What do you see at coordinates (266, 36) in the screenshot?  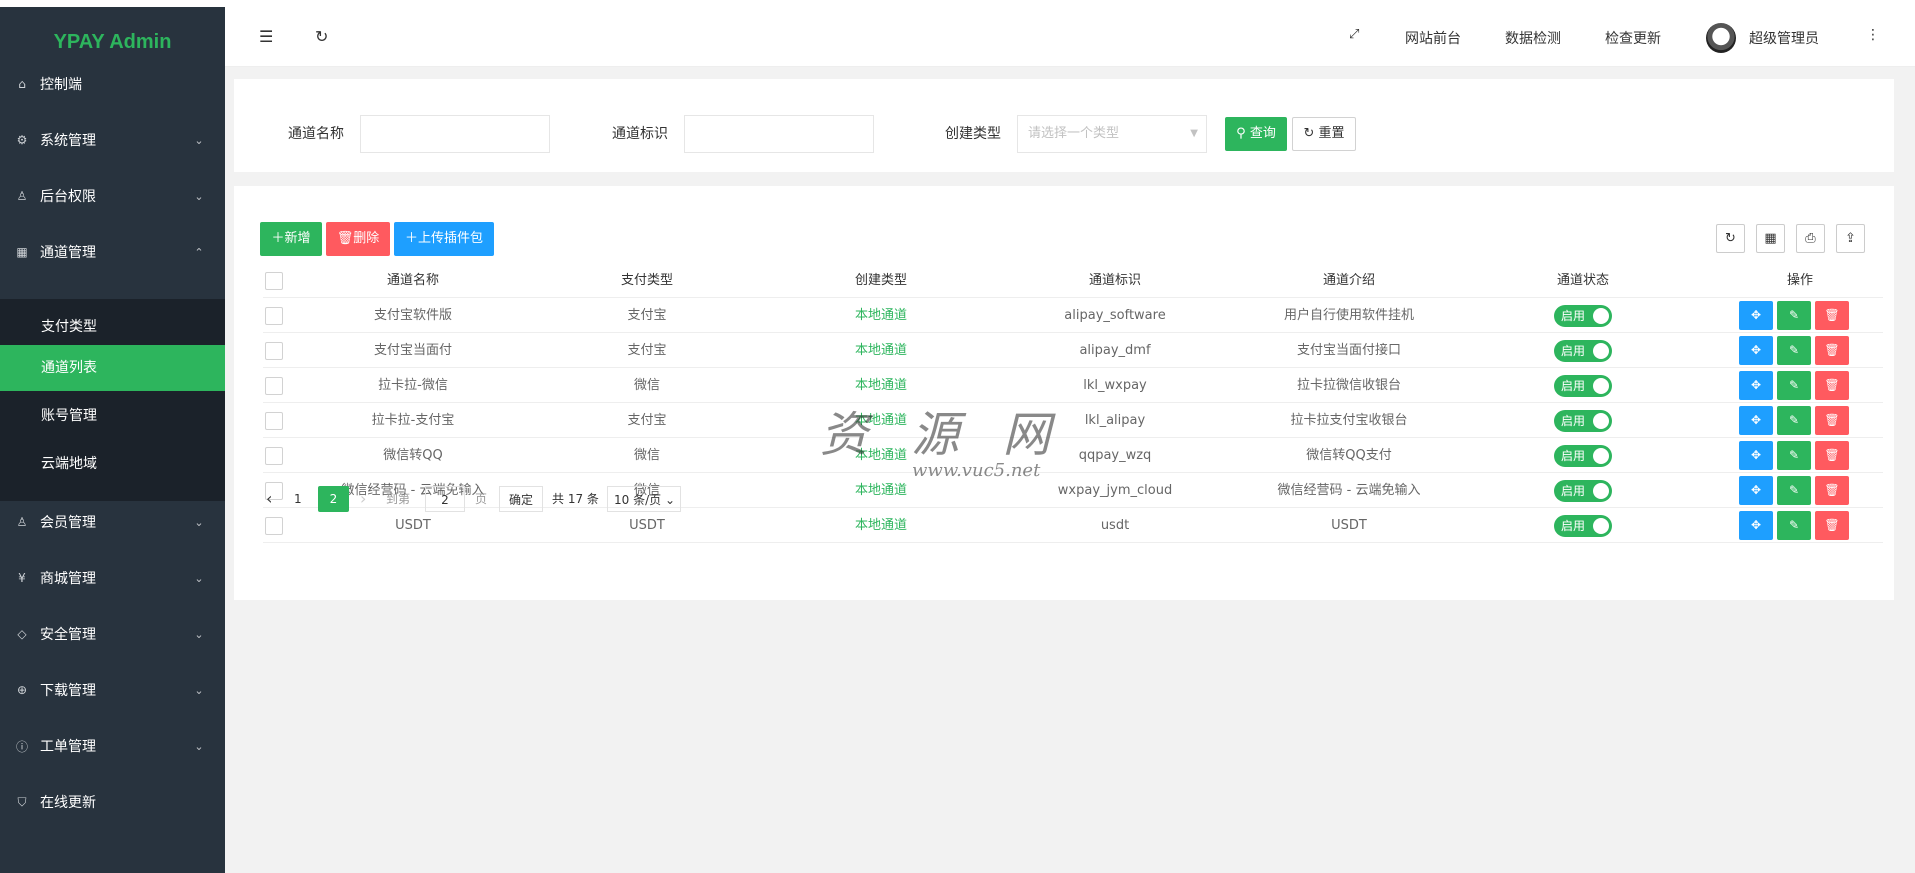 I see `menu-collapse-icon: ☰` at bounding box center [266, 36].